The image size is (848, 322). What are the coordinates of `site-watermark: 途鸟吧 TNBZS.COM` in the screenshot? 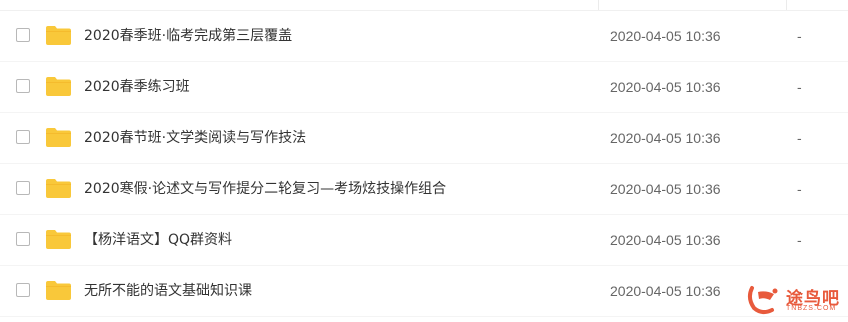 It's located at (794, 300).